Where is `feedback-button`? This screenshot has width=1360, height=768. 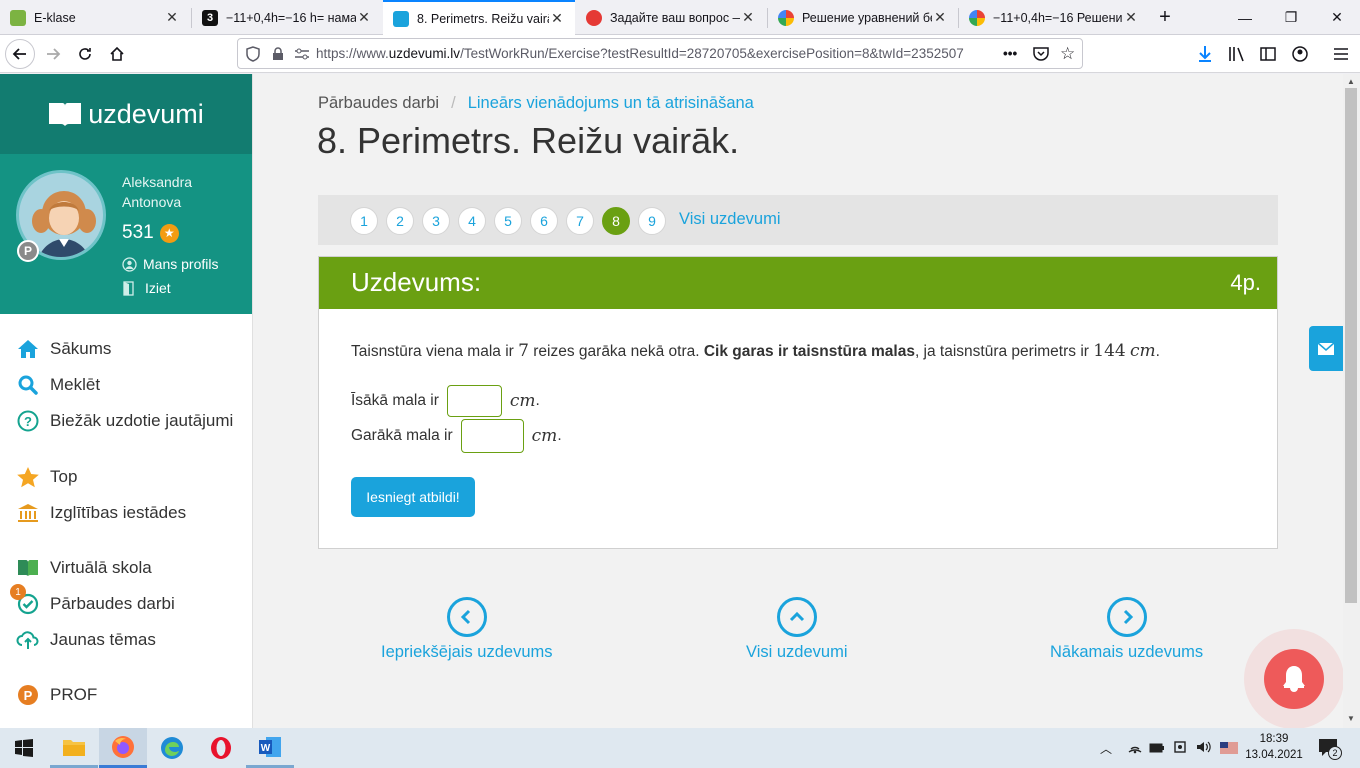 feedback-button is located at coordinates (1326, 348).